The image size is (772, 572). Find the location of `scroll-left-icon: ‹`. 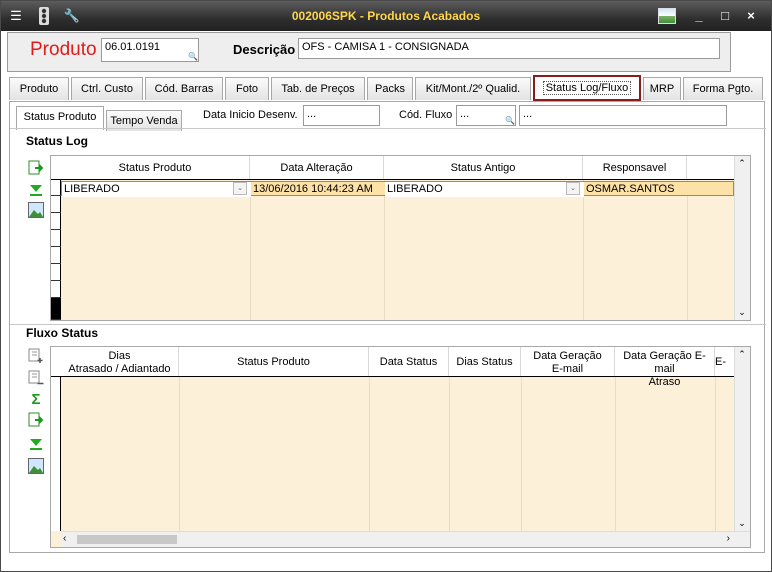

scroll-left-icon: ‹ is located at coordinates (64, 538).